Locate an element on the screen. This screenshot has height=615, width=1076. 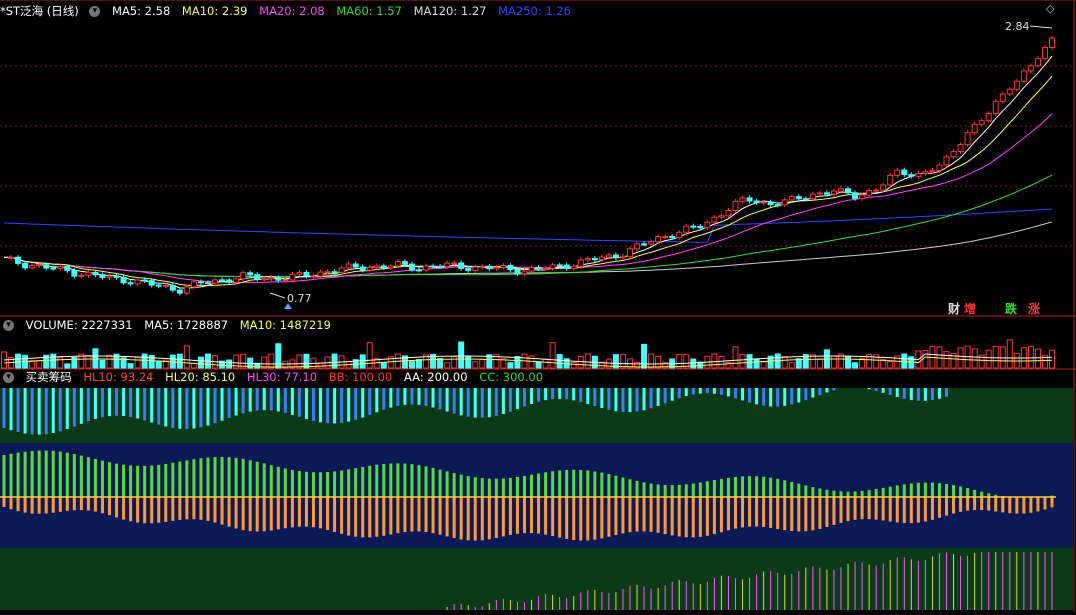
settings-diamond-icon: ◇ is located at coordinates (1050, 8).